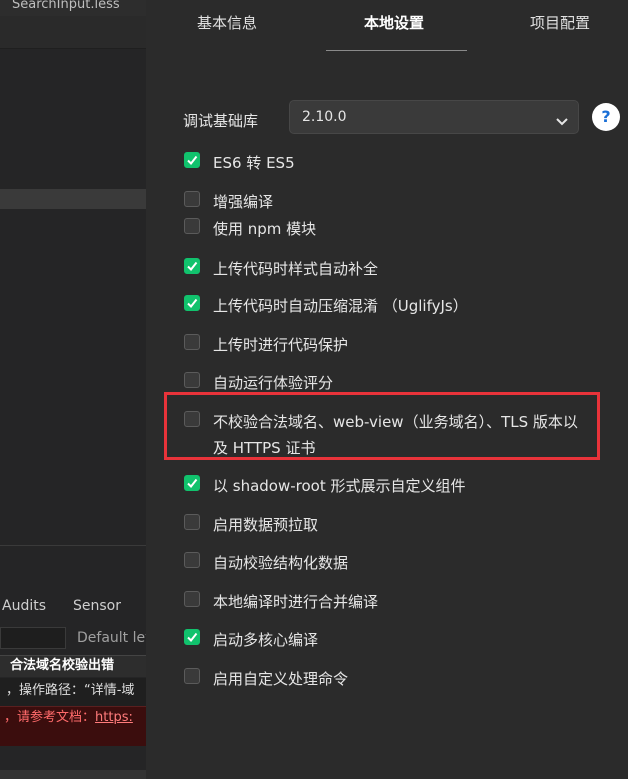 The image size is (628, 779). I want to click on filter-input, so click(33, 638).